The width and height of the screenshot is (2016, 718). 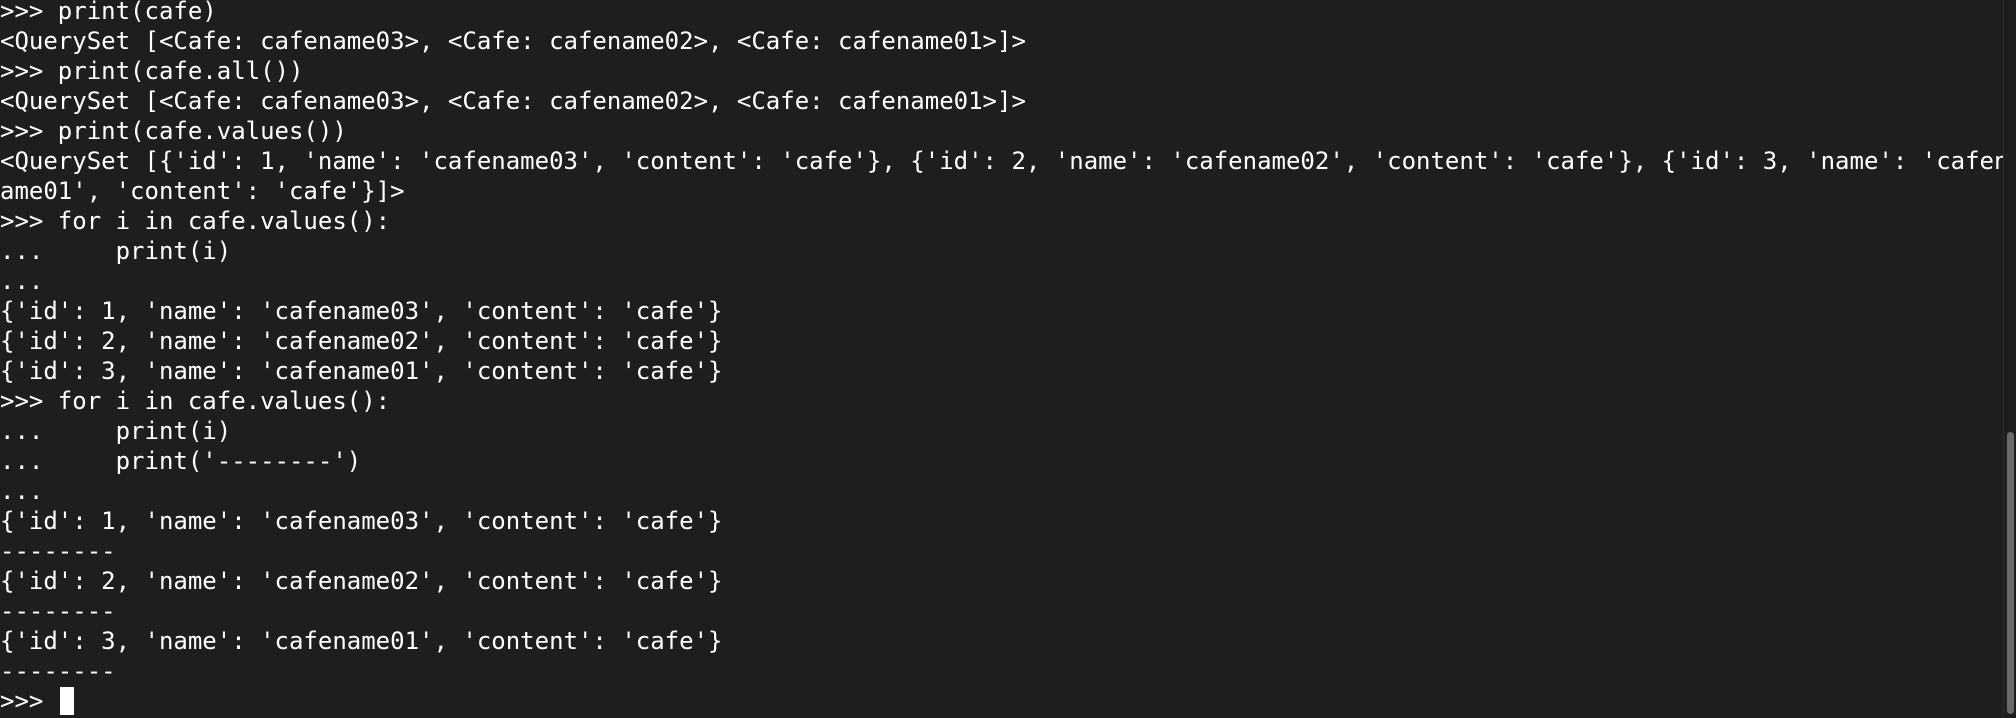 What do you see at coordinates (202, 191) in the screenshot?
I see `terminal-line: ame01', 'content': 'cafe'}]>` at bounding box center [202, 191].